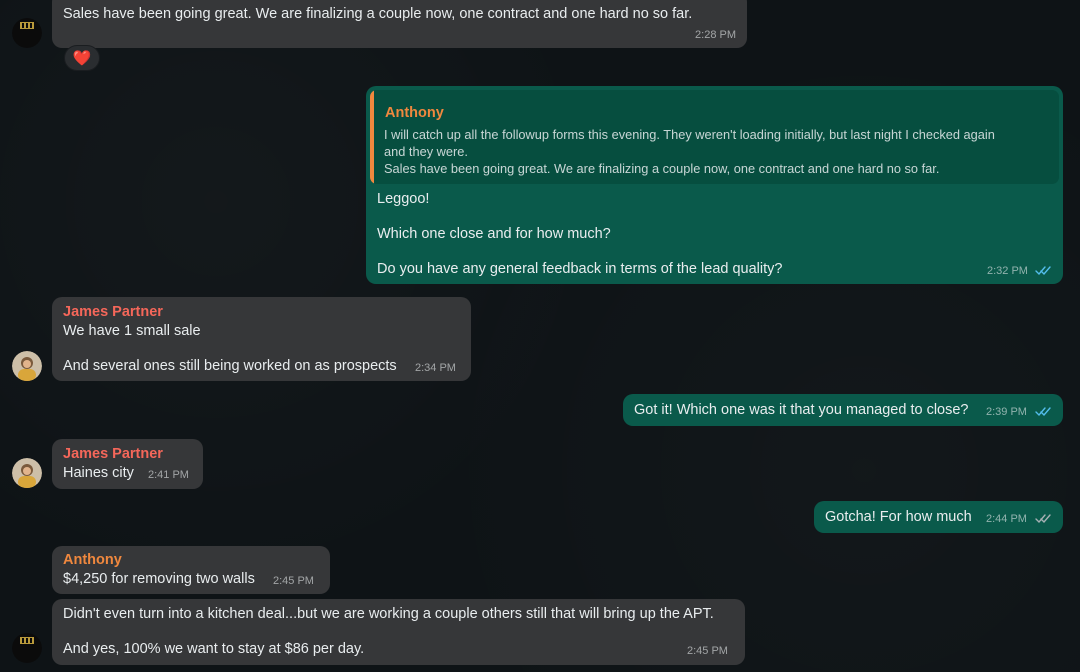  I want to click on message-time: 2:28 PM, so click(715, 35).